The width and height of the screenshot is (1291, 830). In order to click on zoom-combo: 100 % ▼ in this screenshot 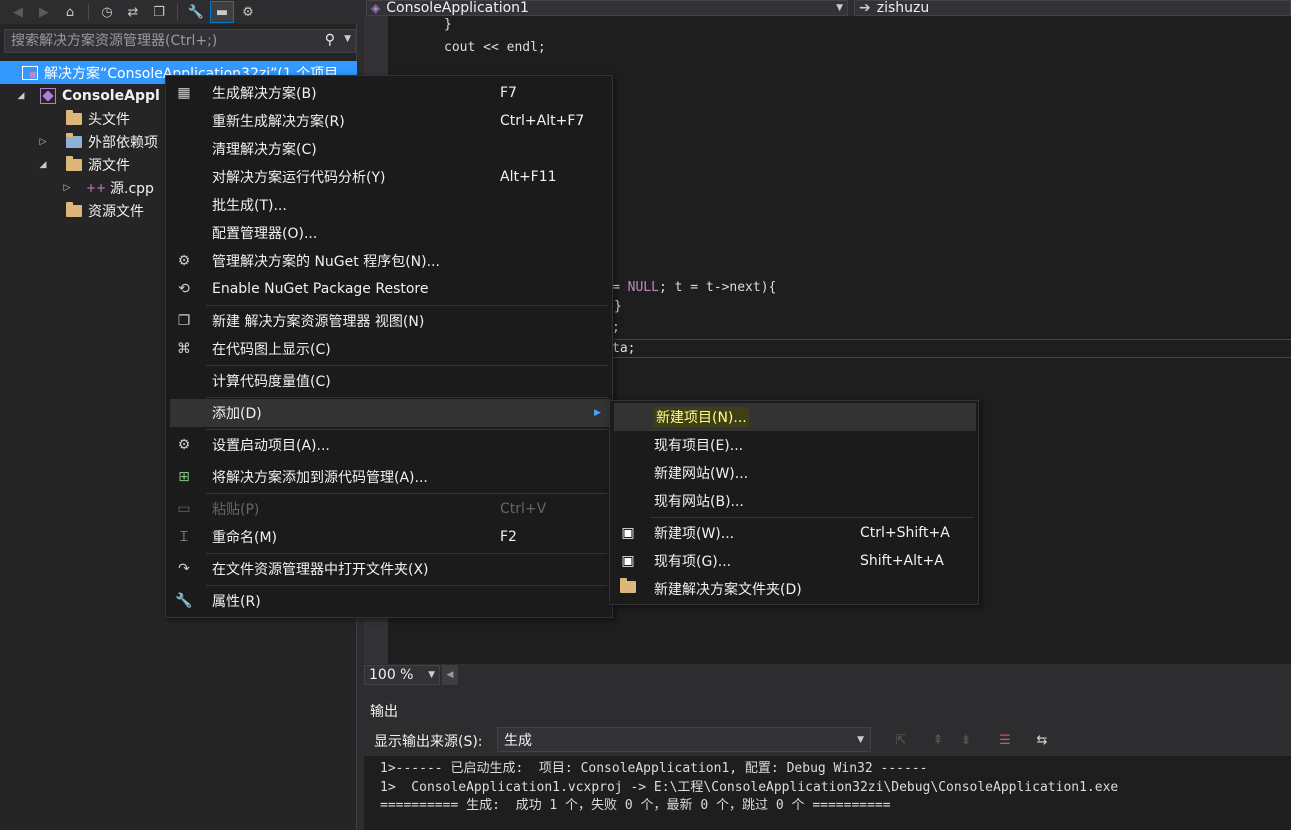, I will do `click(402, 675)`.